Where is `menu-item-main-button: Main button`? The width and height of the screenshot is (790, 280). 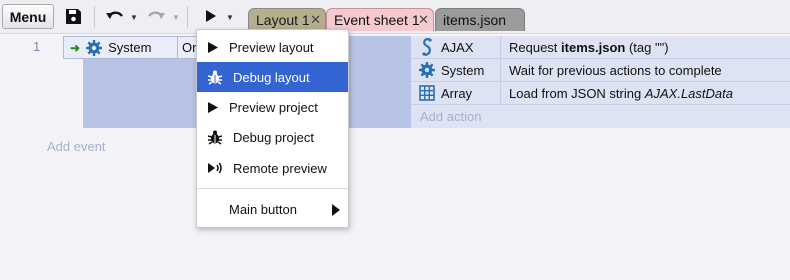
menu-item-main-button: Main button is located at coordinates (272, 209).